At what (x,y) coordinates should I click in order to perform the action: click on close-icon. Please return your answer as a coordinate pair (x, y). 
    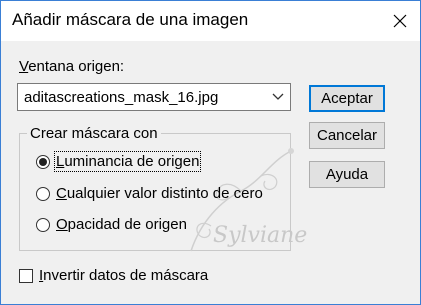
    Looking at the image, I should click on (400, 21).